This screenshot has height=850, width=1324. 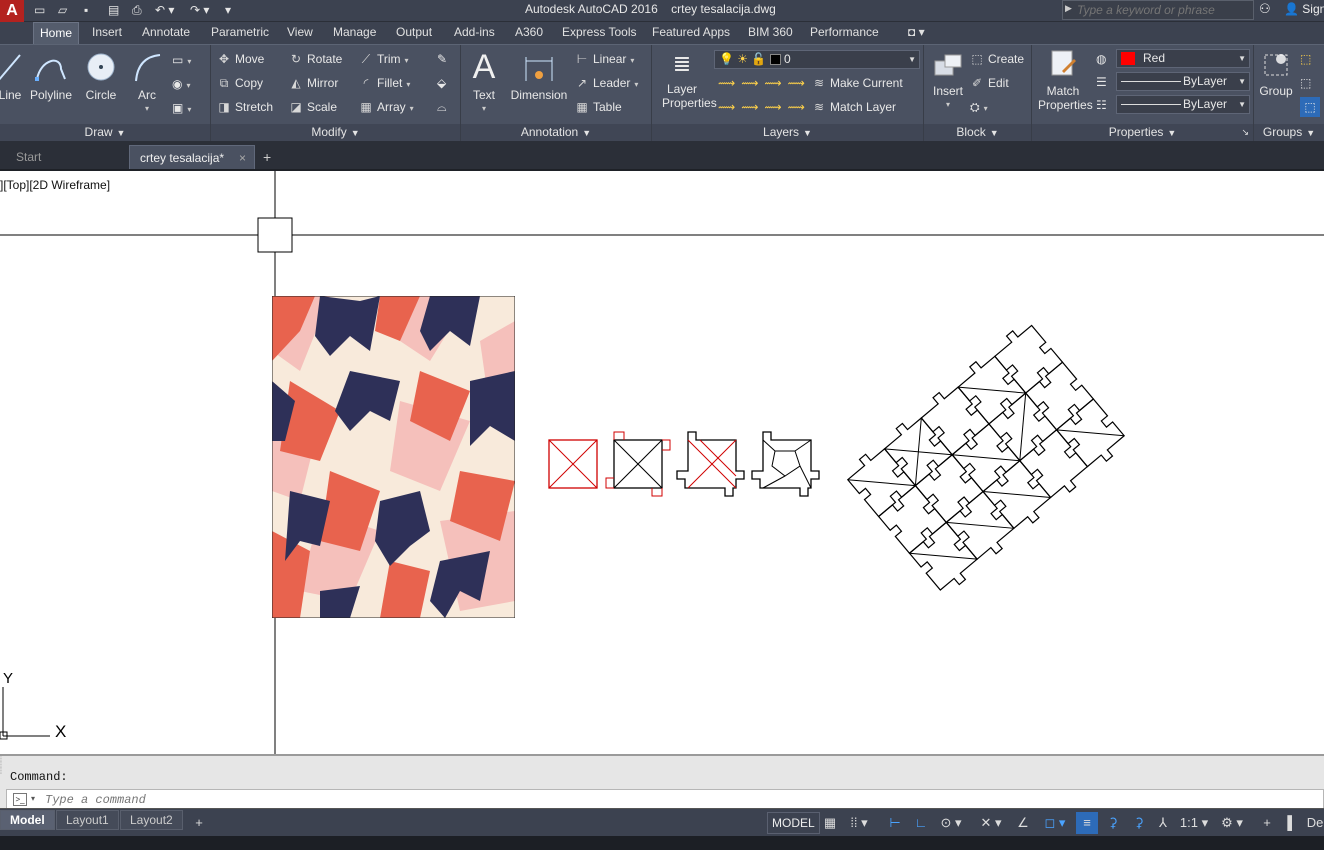 What do you see at coordinates (1289, 132) in the screenshot?
I see `groups-panel-title: Groups ▼` at bounding box center [1289, 132].